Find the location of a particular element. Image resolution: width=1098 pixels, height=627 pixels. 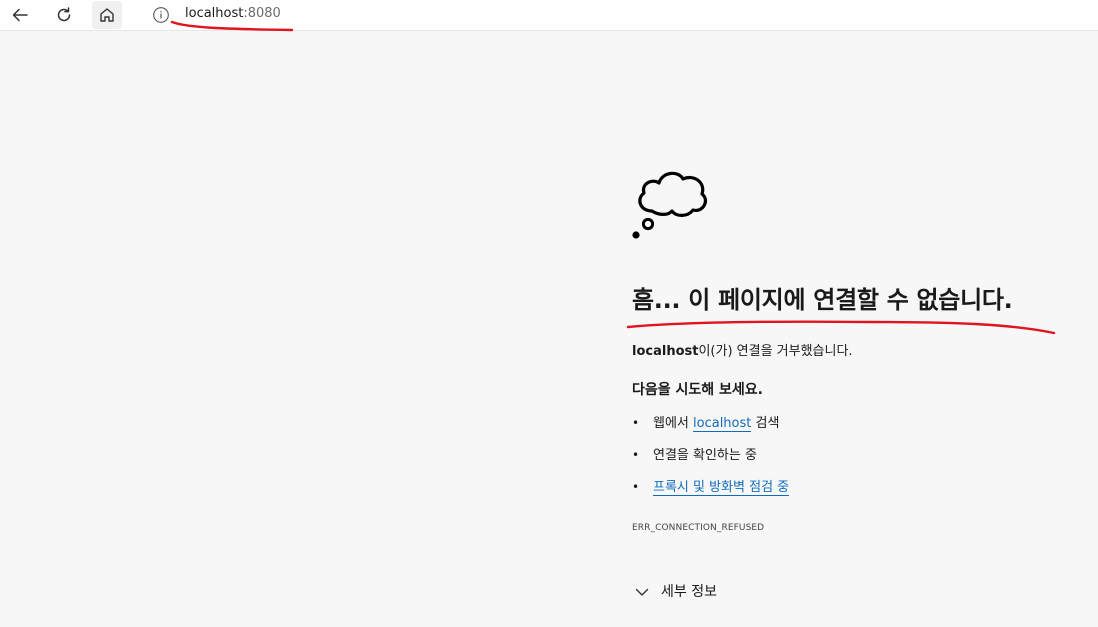

refused-host: localhost is located at coordinates (665, 351).